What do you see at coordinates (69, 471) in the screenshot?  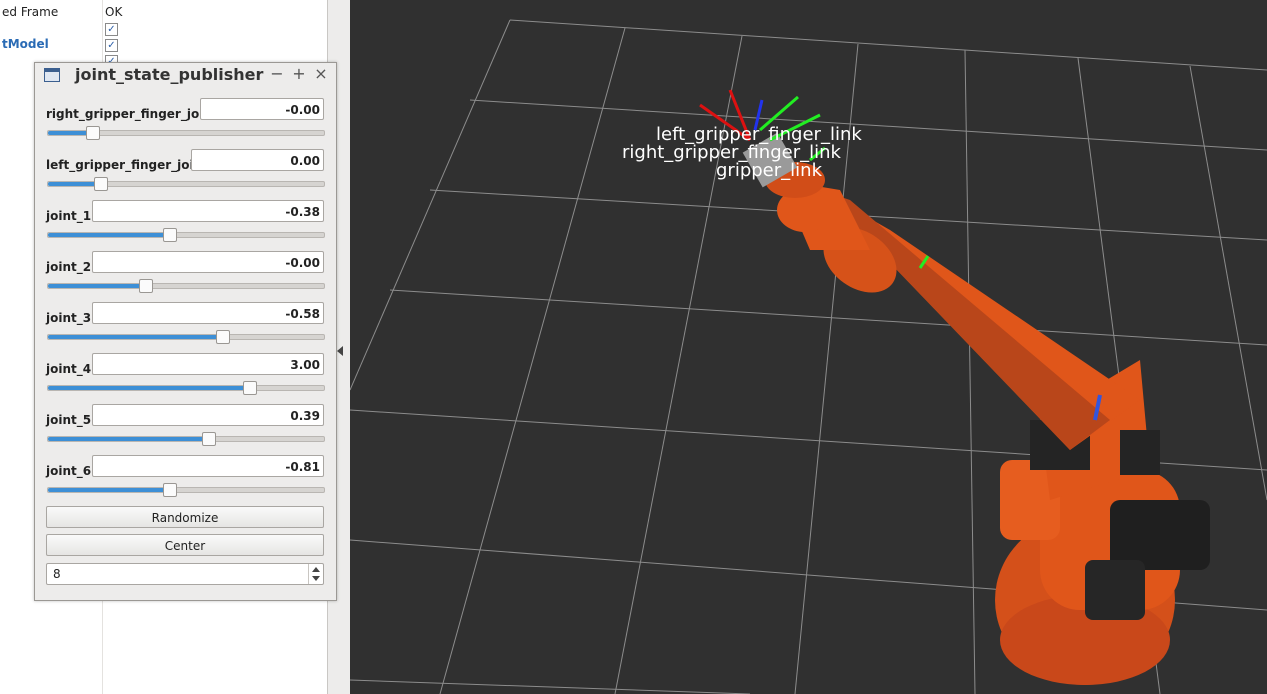 I see `joint-label: joint_6` at bounding box center [69, 471].